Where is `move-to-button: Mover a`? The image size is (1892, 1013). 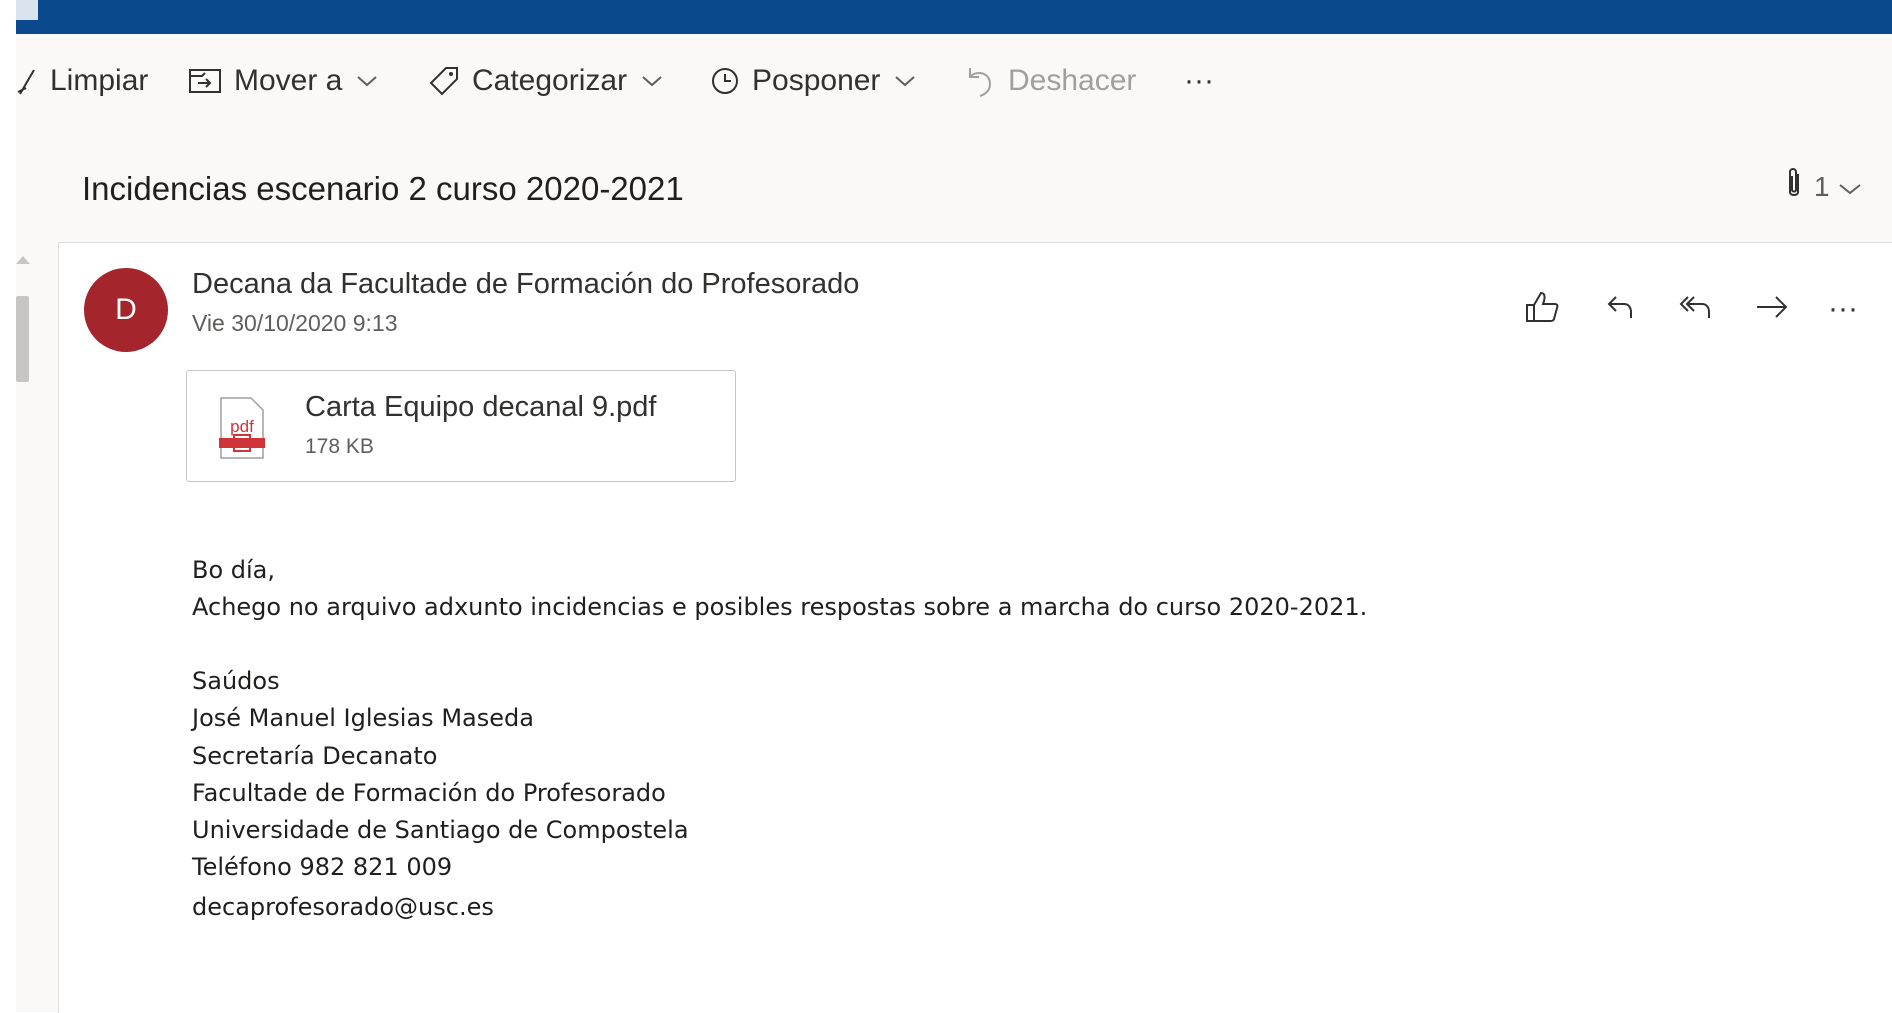 move-to-button: Mover a is located at coordinates (283, 81).